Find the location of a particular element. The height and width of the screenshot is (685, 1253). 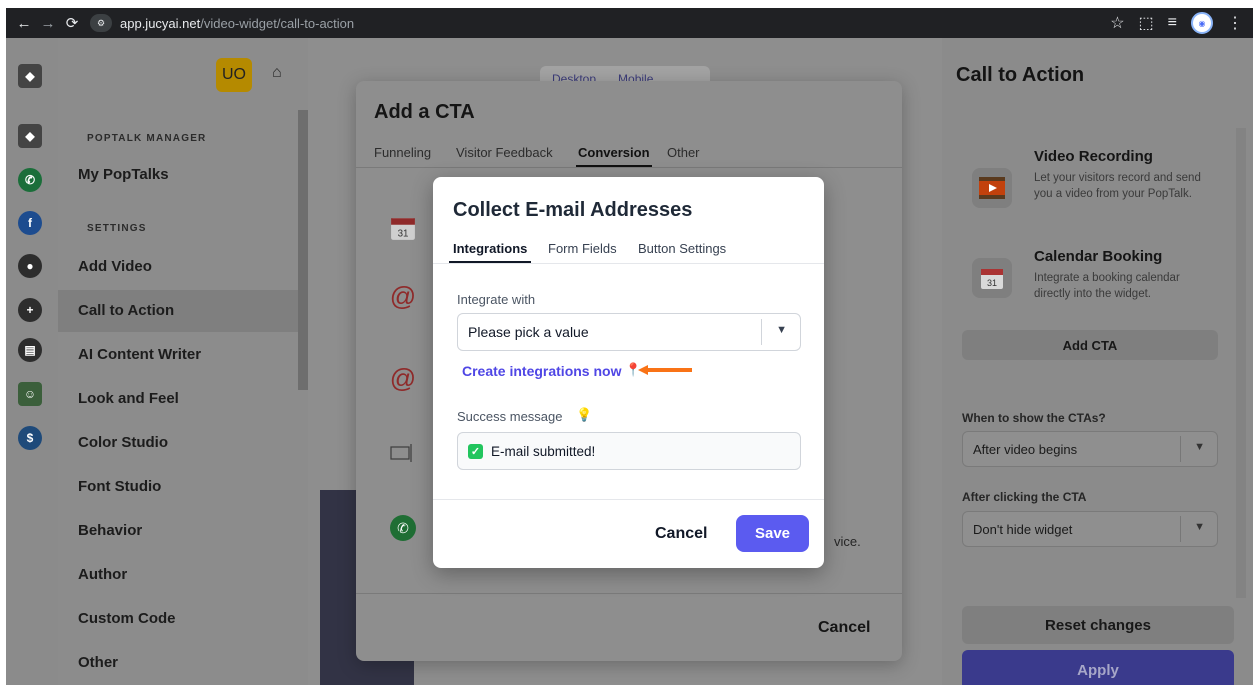

reload-icon: ⟳ is located at coordinates (72, 23).